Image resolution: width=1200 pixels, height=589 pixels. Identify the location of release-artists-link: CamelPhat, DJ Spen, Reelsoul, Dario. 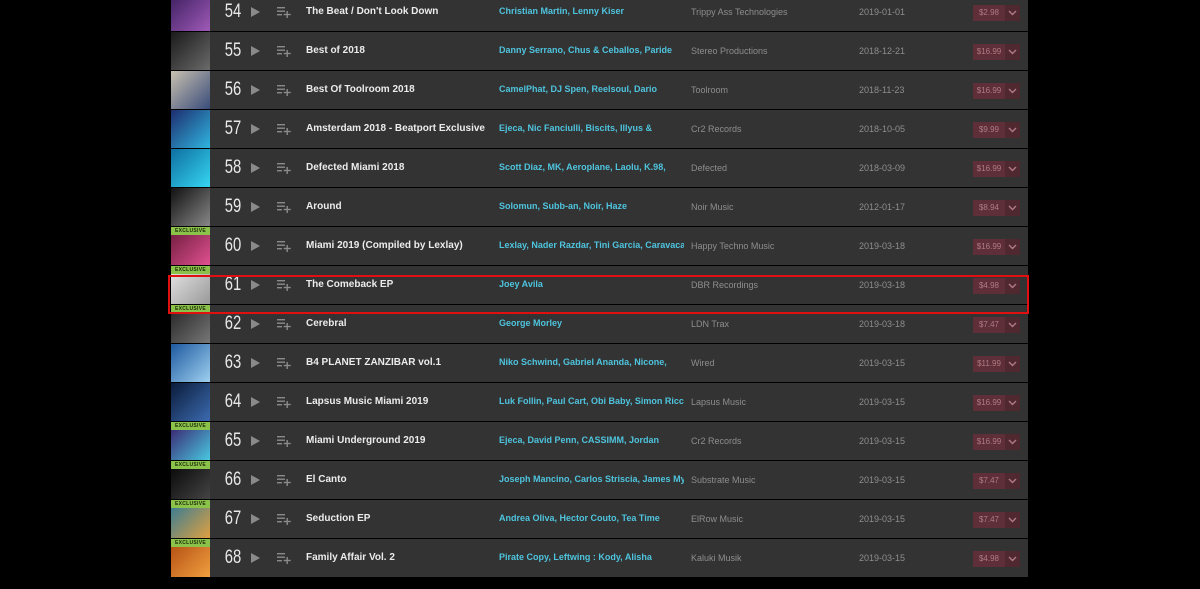
(591, 90).